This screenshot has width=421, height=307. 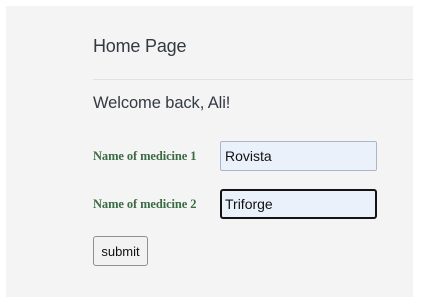 I want to click on medicine-1-label: Name of medicine 1, so click(x=145, y=155).